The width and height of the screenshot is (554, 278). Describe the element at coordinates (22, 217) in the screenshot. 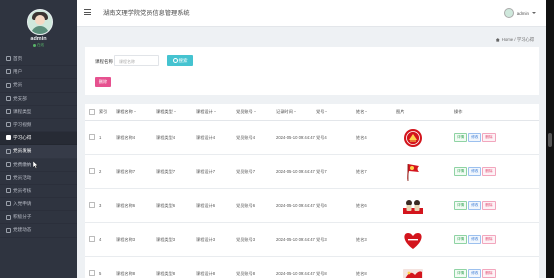

I see `sidebar-item-label: 积极分子` at that location.